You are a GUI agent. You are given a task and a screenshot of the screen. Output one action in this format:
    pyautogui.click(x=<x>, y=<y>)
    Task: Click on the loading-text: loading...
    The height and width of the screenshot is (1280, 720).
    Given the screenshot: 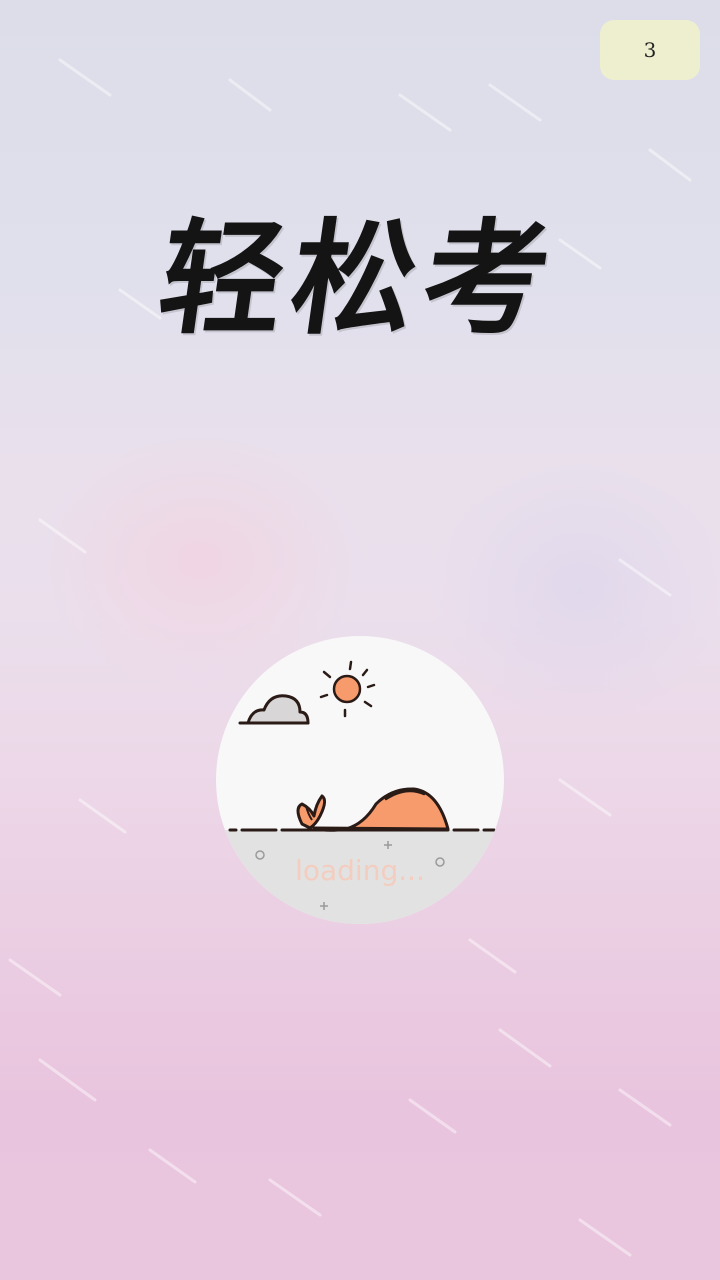 What is the action you would take?
    pyautogui.click(x=360, y=870)
    